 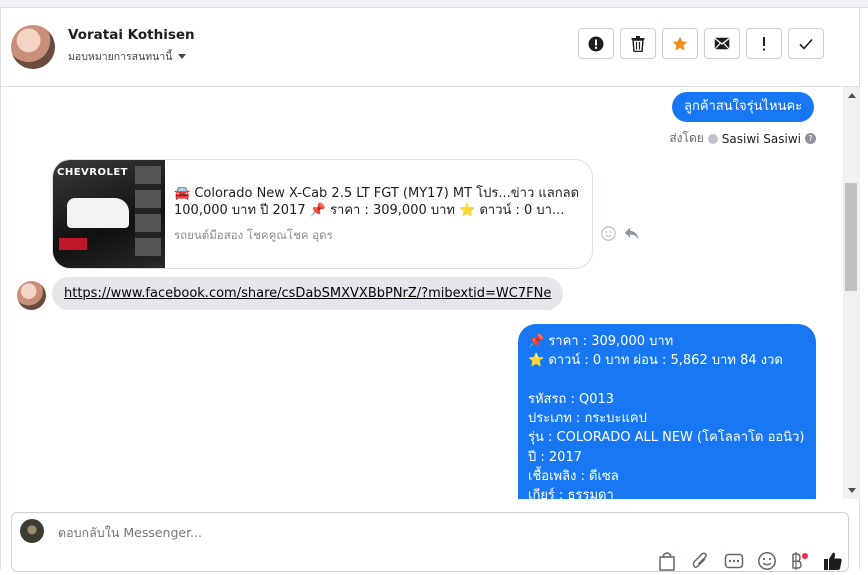 What do you see at coordinates (93, 172) in the screenshot?
I see `thumbnail-brand: CHEVROLET` at bounding box center [93, 172].